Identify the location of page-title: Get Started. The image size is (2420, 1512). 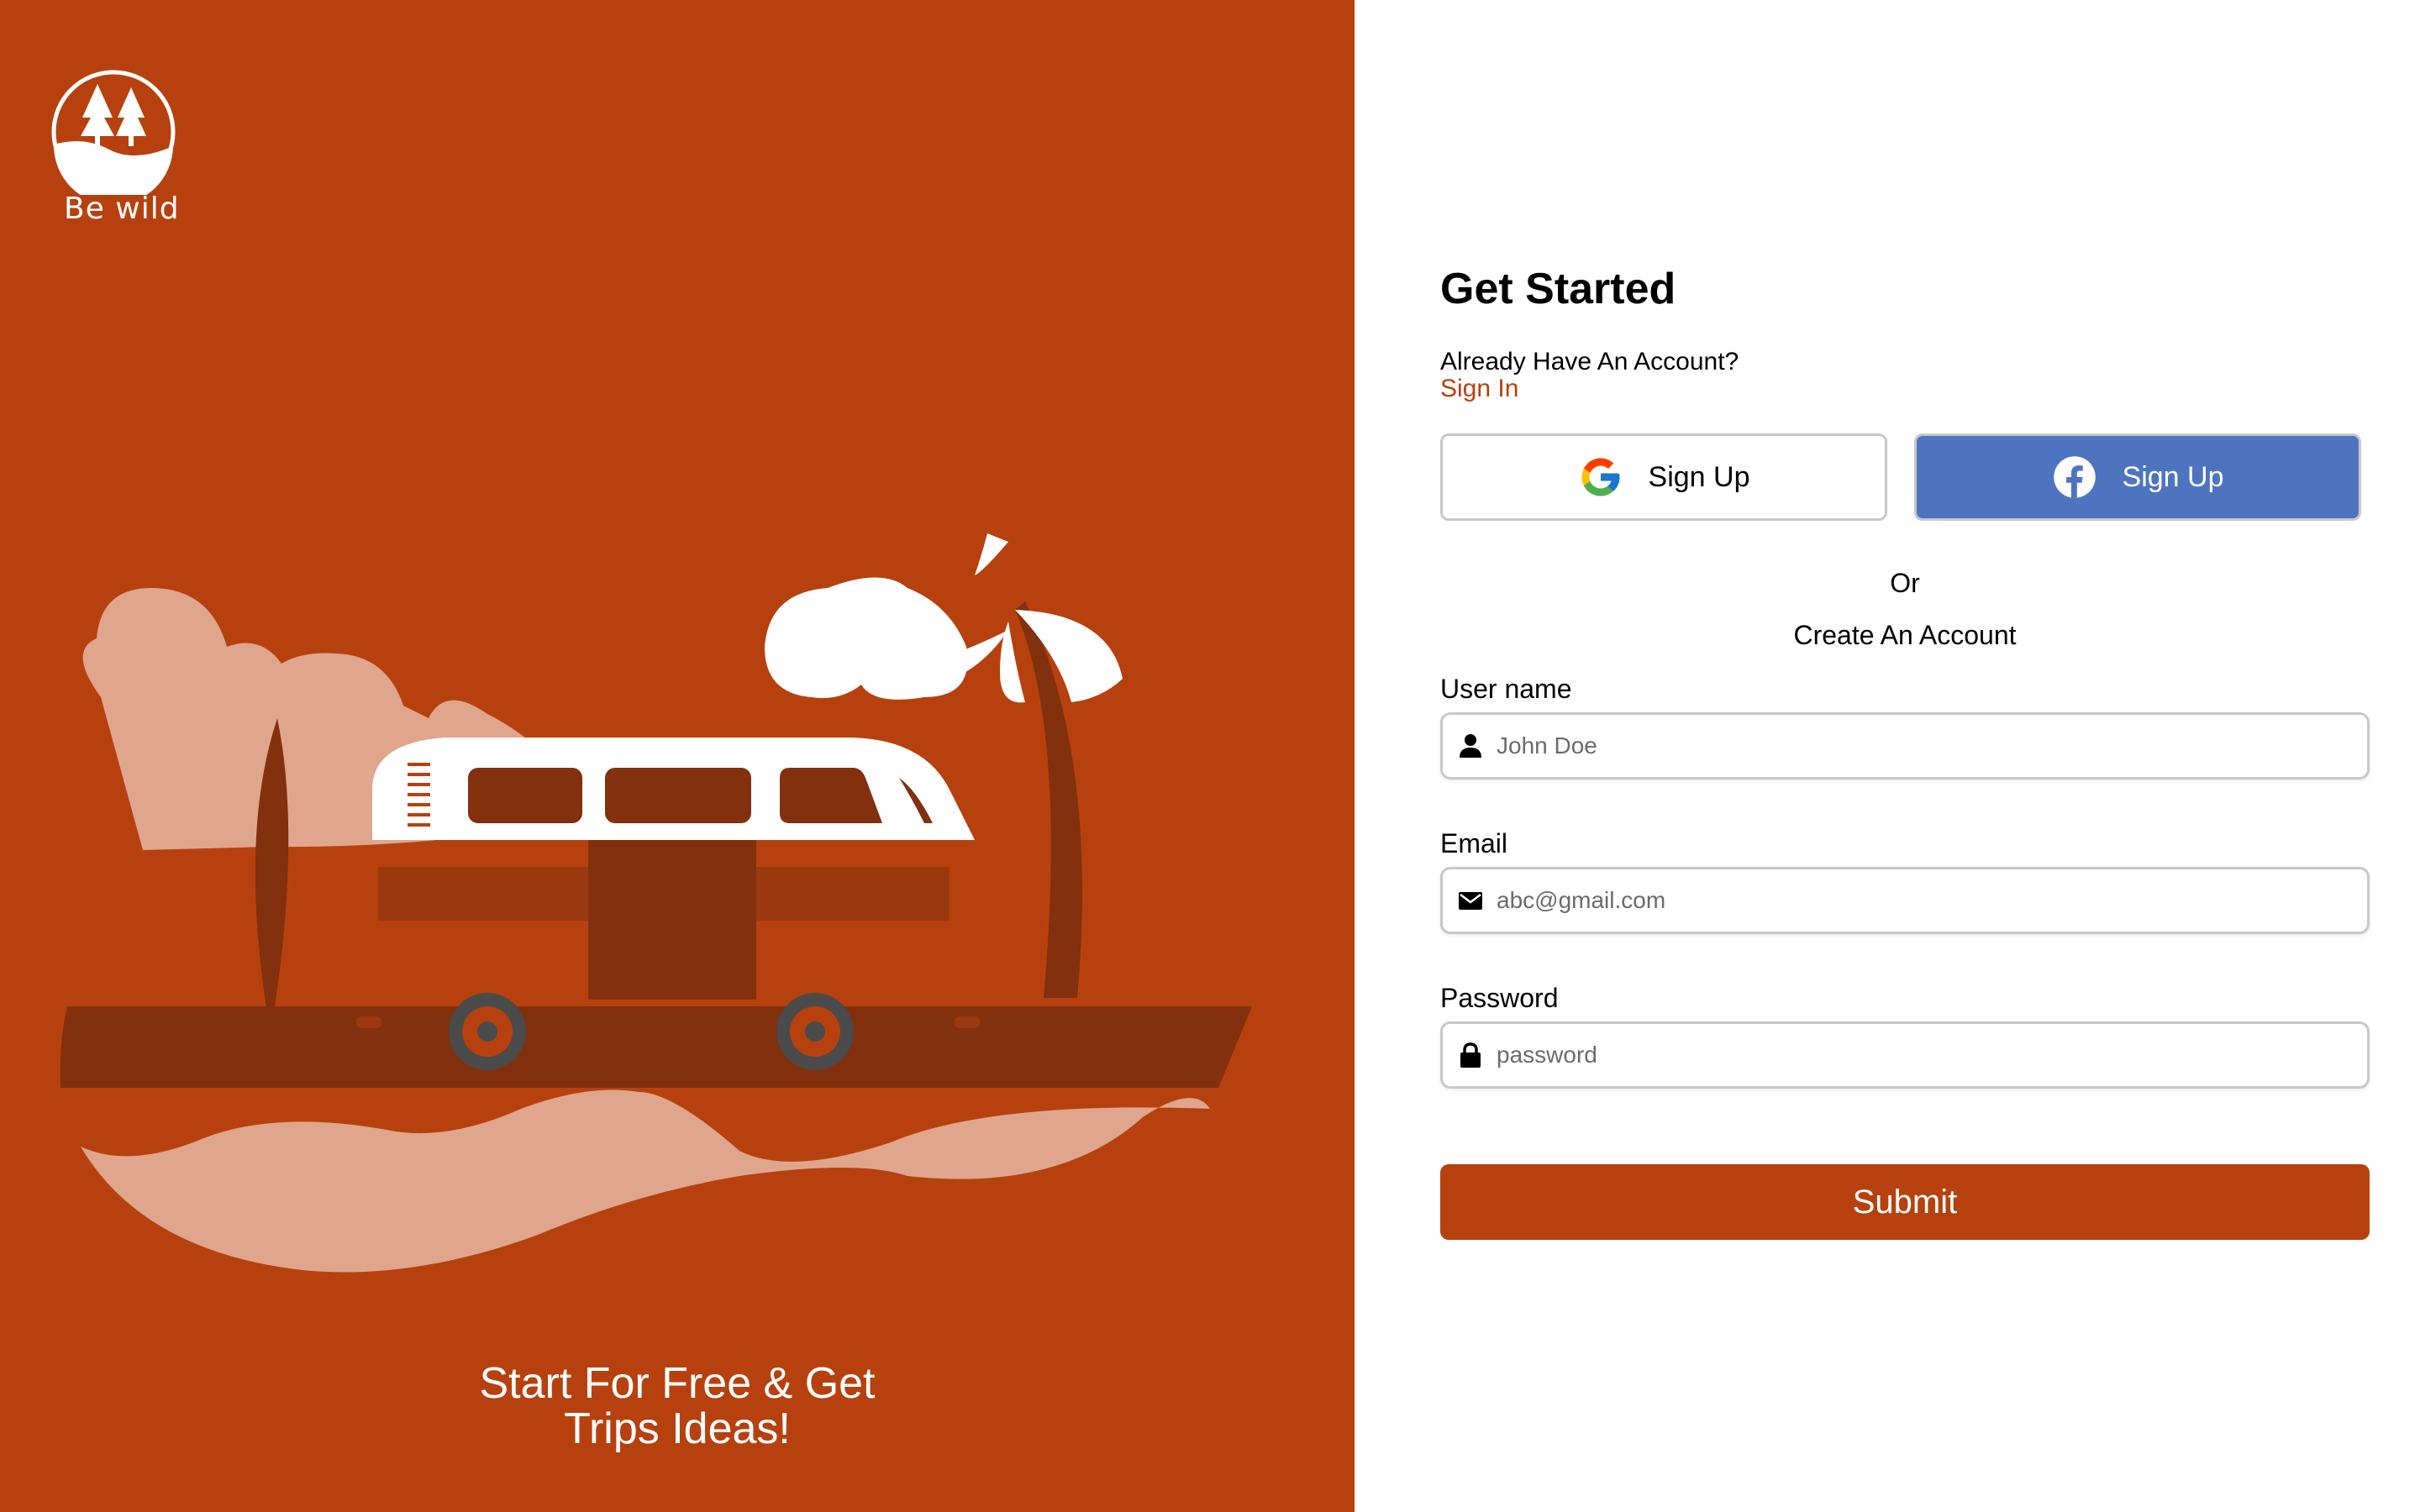
(1558, 289).